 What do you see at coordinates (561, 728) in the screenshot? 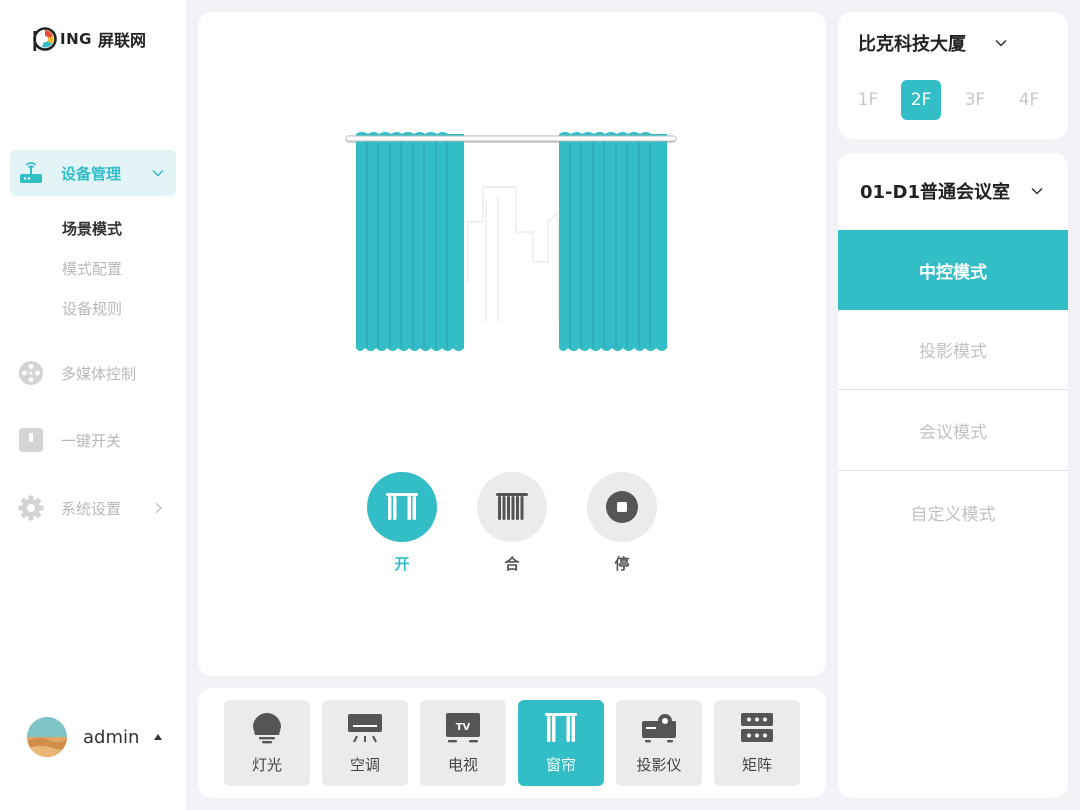
I see `curtain-icon` at bounding box center [561, 728].